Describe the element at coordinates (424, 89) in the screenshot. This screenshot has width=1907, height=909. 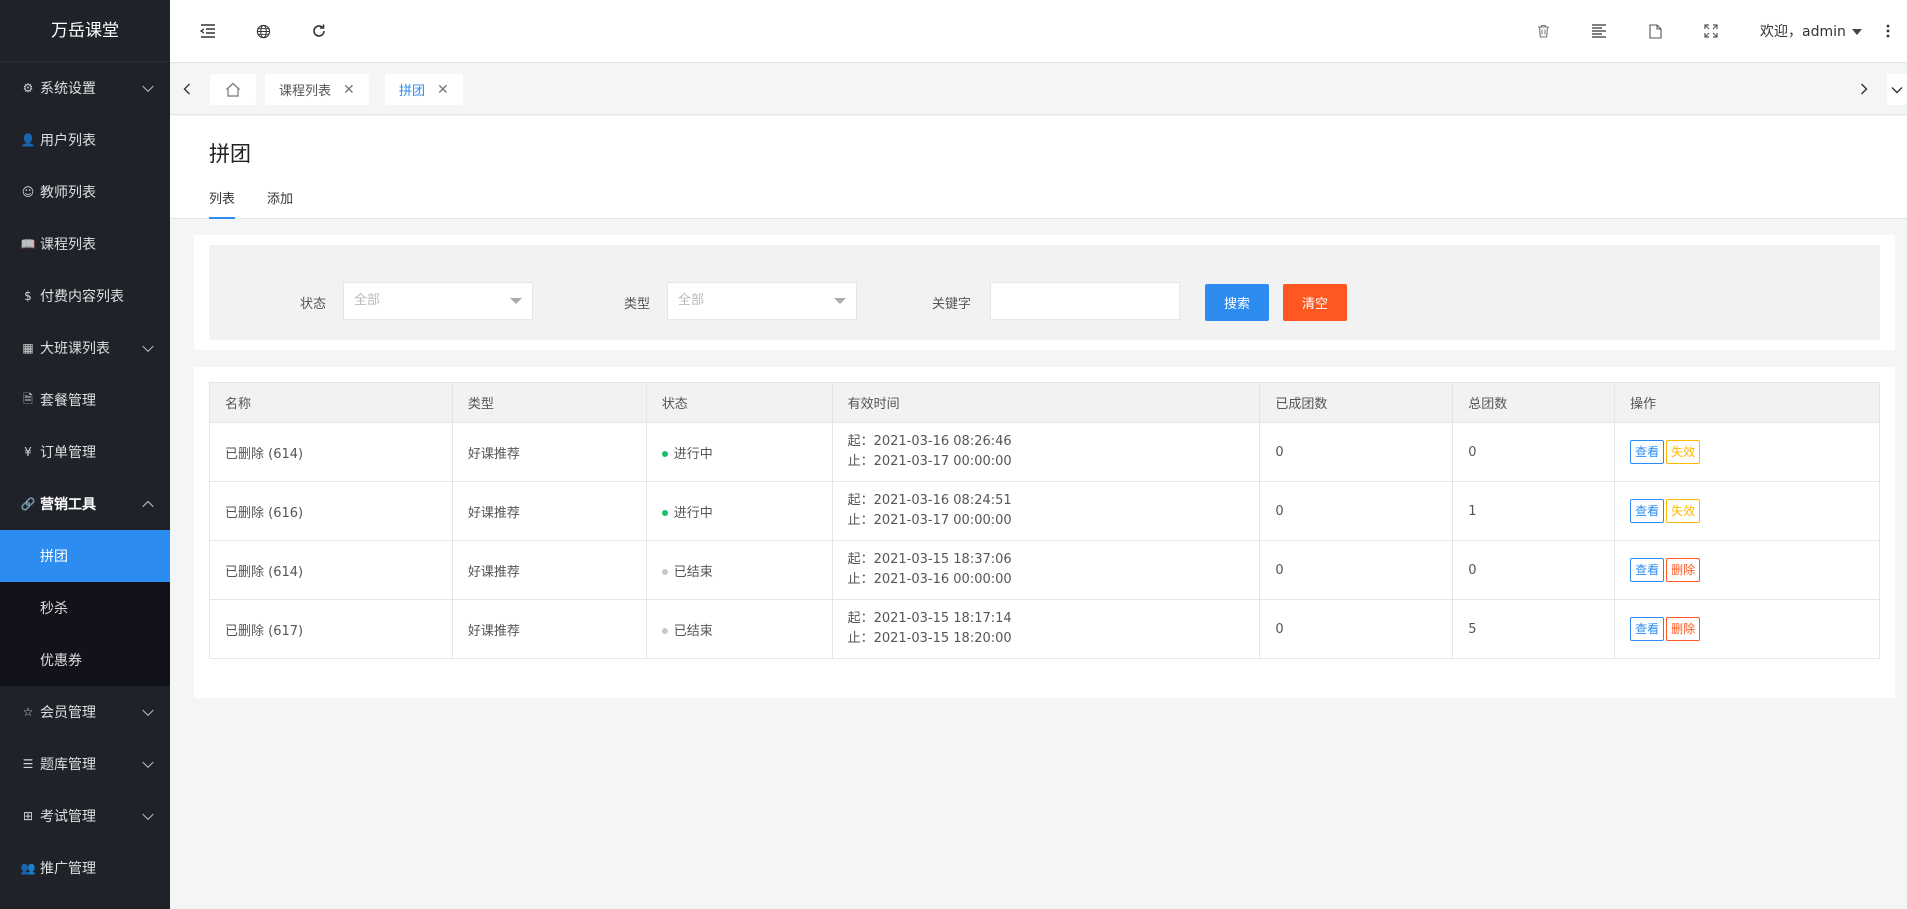
I see `tab-group-buy: 拼团 ✕` at that location.